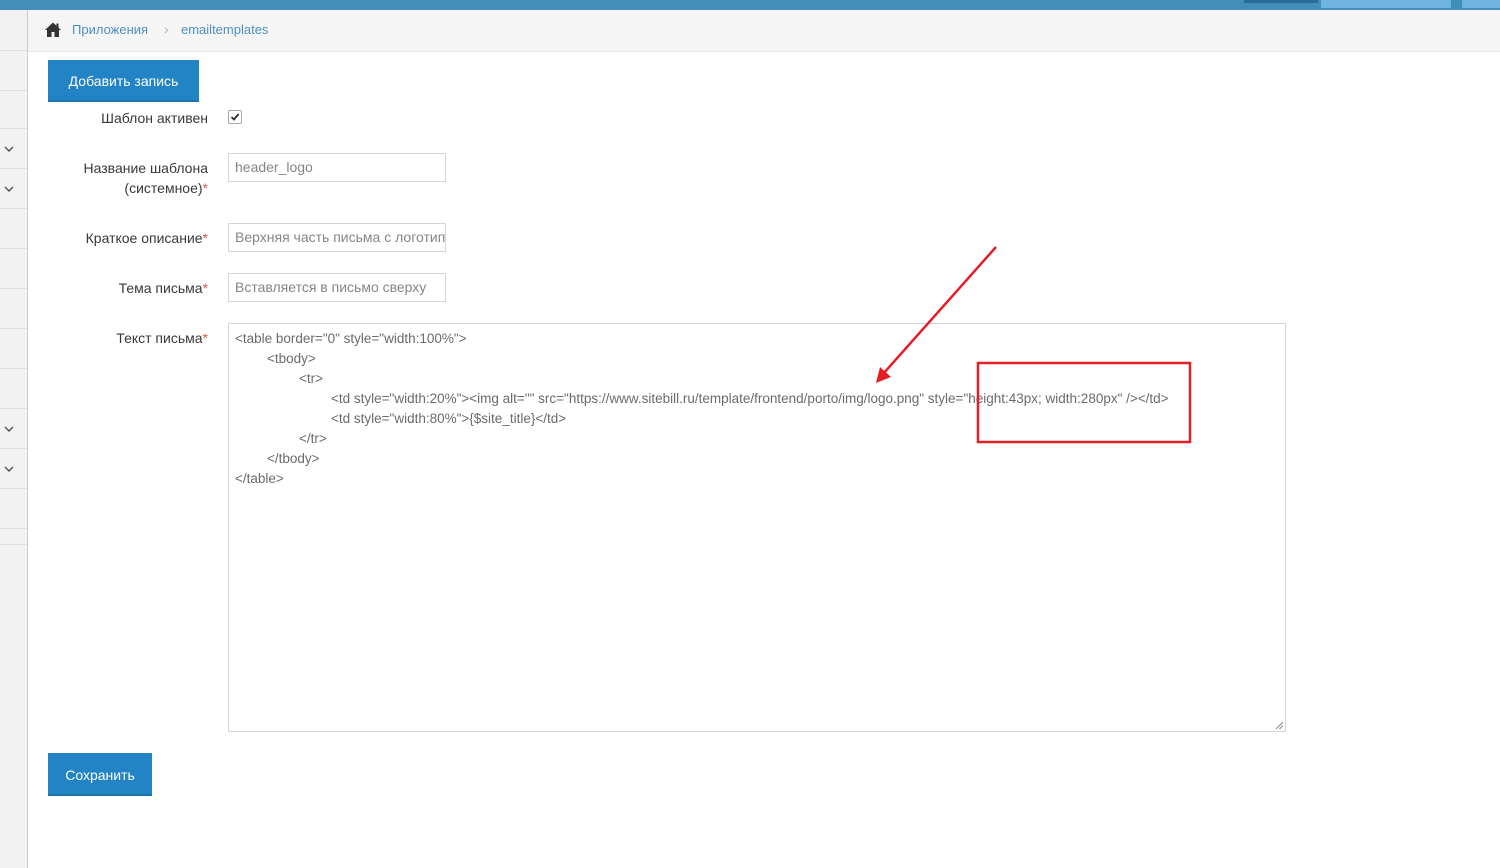 This screenshot has width=1500, height=868. What do you see at coordinates (224, 30) in the screenshot?
I see `breadcrumb-current: emailtemplates` at bounding box center [224, 30].